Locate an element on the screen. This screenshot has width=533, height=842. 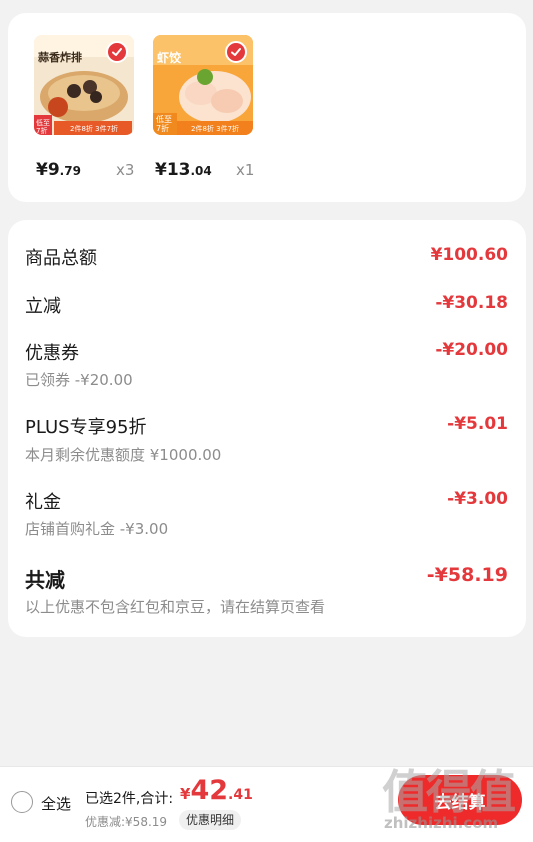
selected-count-info: 已选2件,合计: is located at coordinates (129, 799).